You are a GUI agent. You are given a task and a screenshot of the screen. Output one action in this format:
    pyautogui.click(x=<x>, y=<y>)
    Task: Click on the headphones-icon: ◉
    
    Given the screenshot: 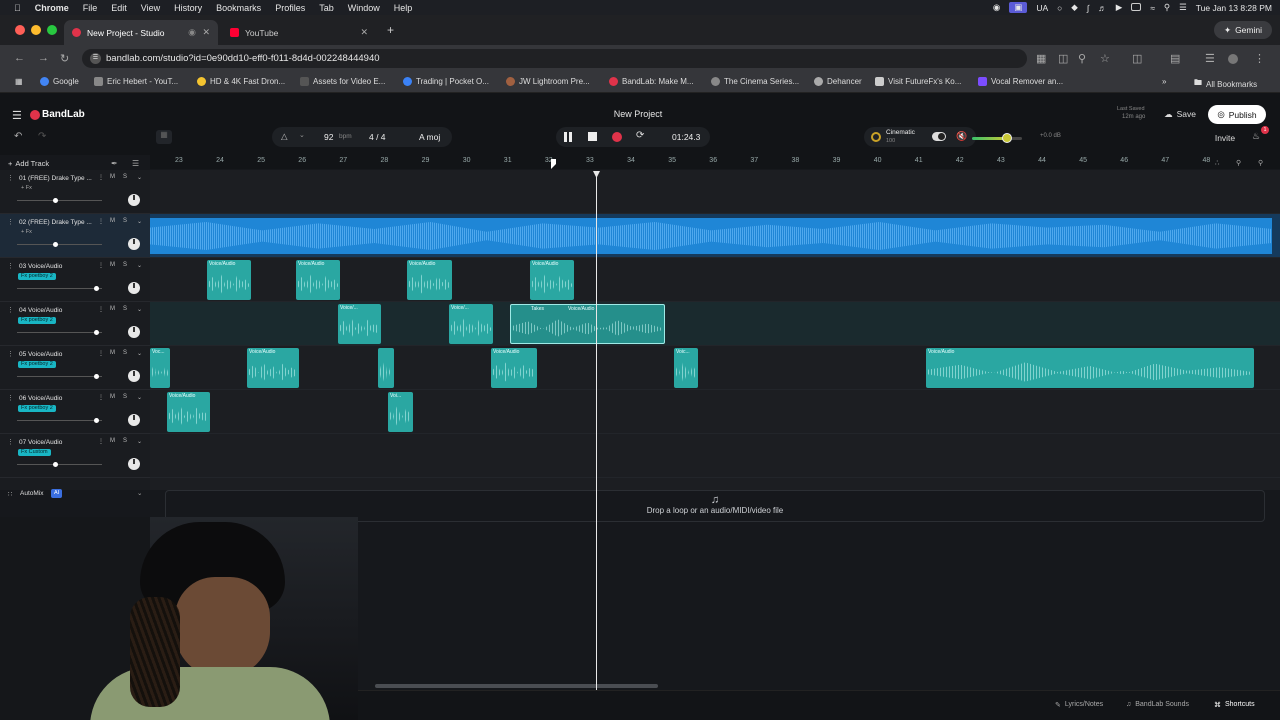 What is the action you would take?
    pyautogui.click(x=996, y=7)
    